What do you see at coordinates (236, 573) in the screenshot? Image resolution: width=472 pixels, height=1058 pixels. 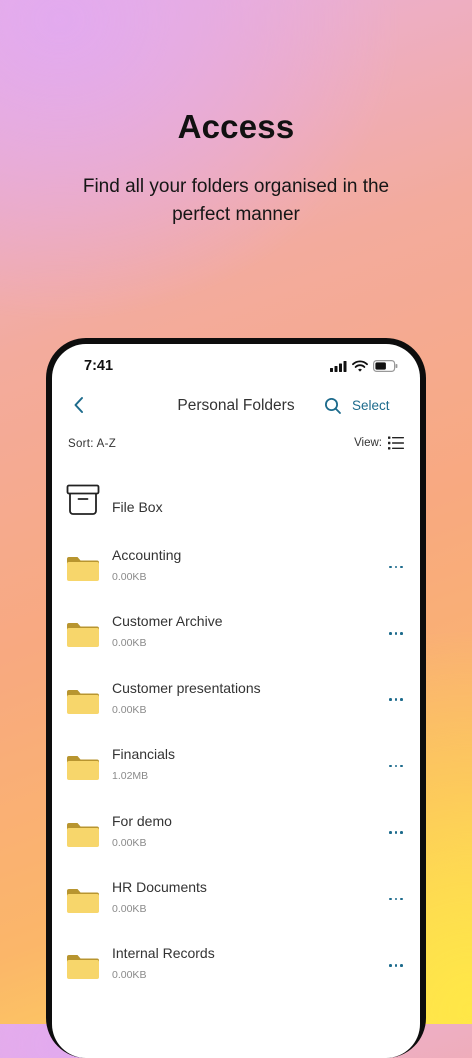 I see `folder-row: Accounting 0.00KB` at bounding box center [236, 573].